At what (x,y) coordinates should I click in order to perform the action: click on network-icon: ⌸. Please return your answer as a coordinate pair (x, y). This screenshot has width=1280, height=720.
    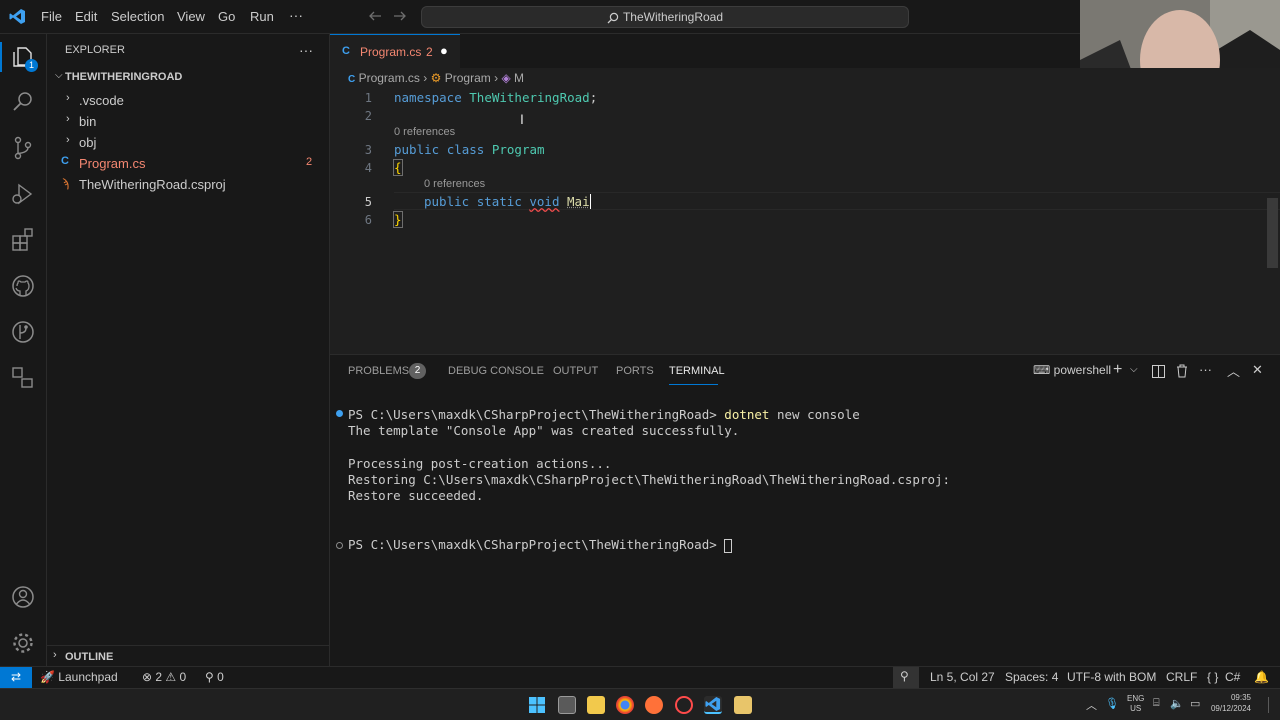
    Looking at the image, I should click on (1156, 703).